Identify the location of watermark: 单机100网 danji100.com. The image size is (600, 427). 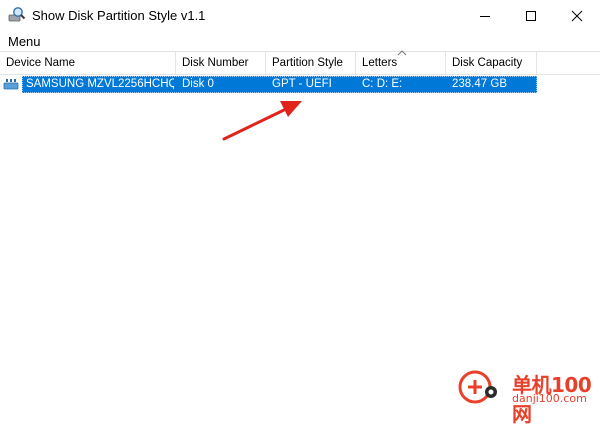
(526, 396).